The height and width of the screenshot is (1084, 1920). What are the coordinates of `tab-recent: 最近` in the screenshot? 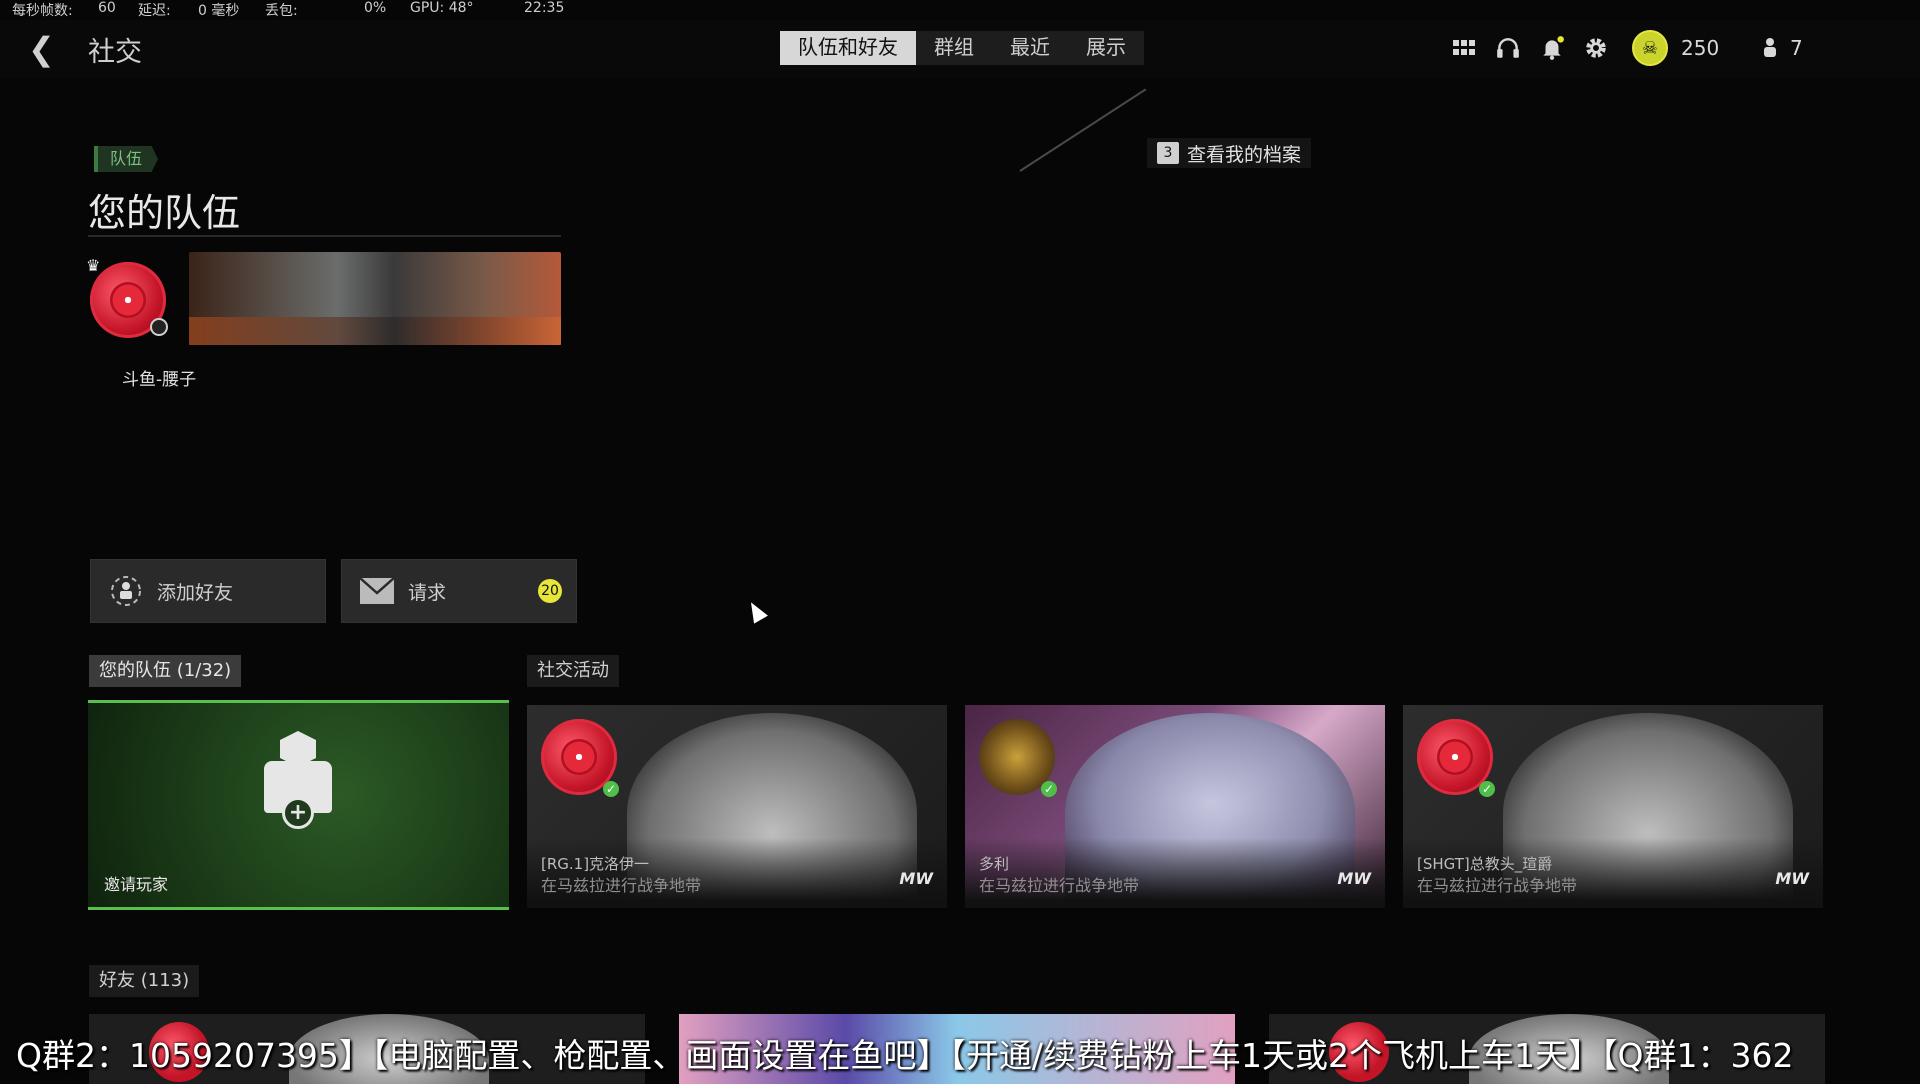 It's located at (1030, 48).